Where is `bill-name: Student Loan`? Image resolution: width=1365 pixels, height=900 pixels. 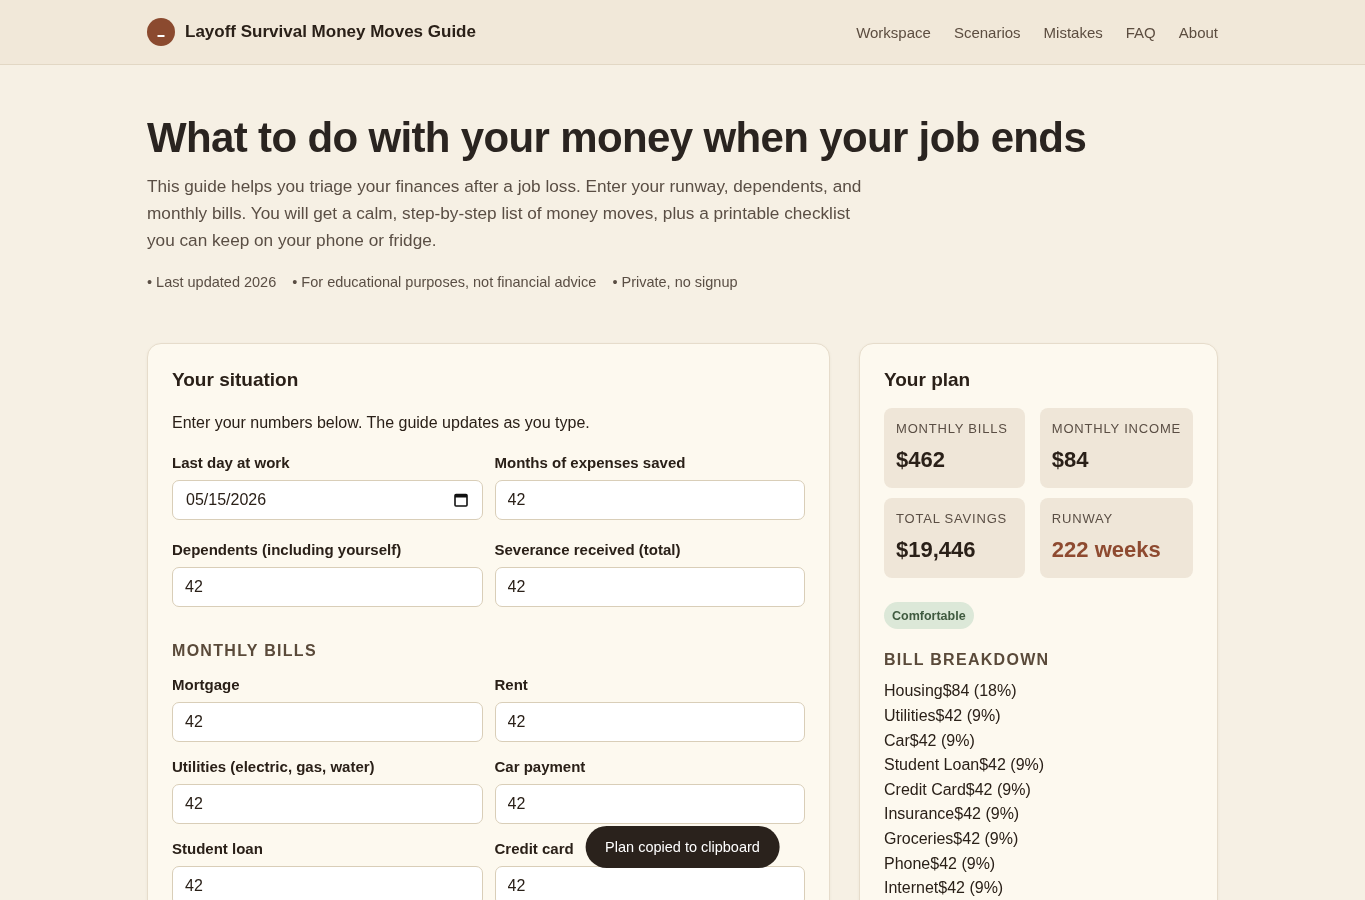
bill-name: Student Loan is located at coordinates (932, 765).